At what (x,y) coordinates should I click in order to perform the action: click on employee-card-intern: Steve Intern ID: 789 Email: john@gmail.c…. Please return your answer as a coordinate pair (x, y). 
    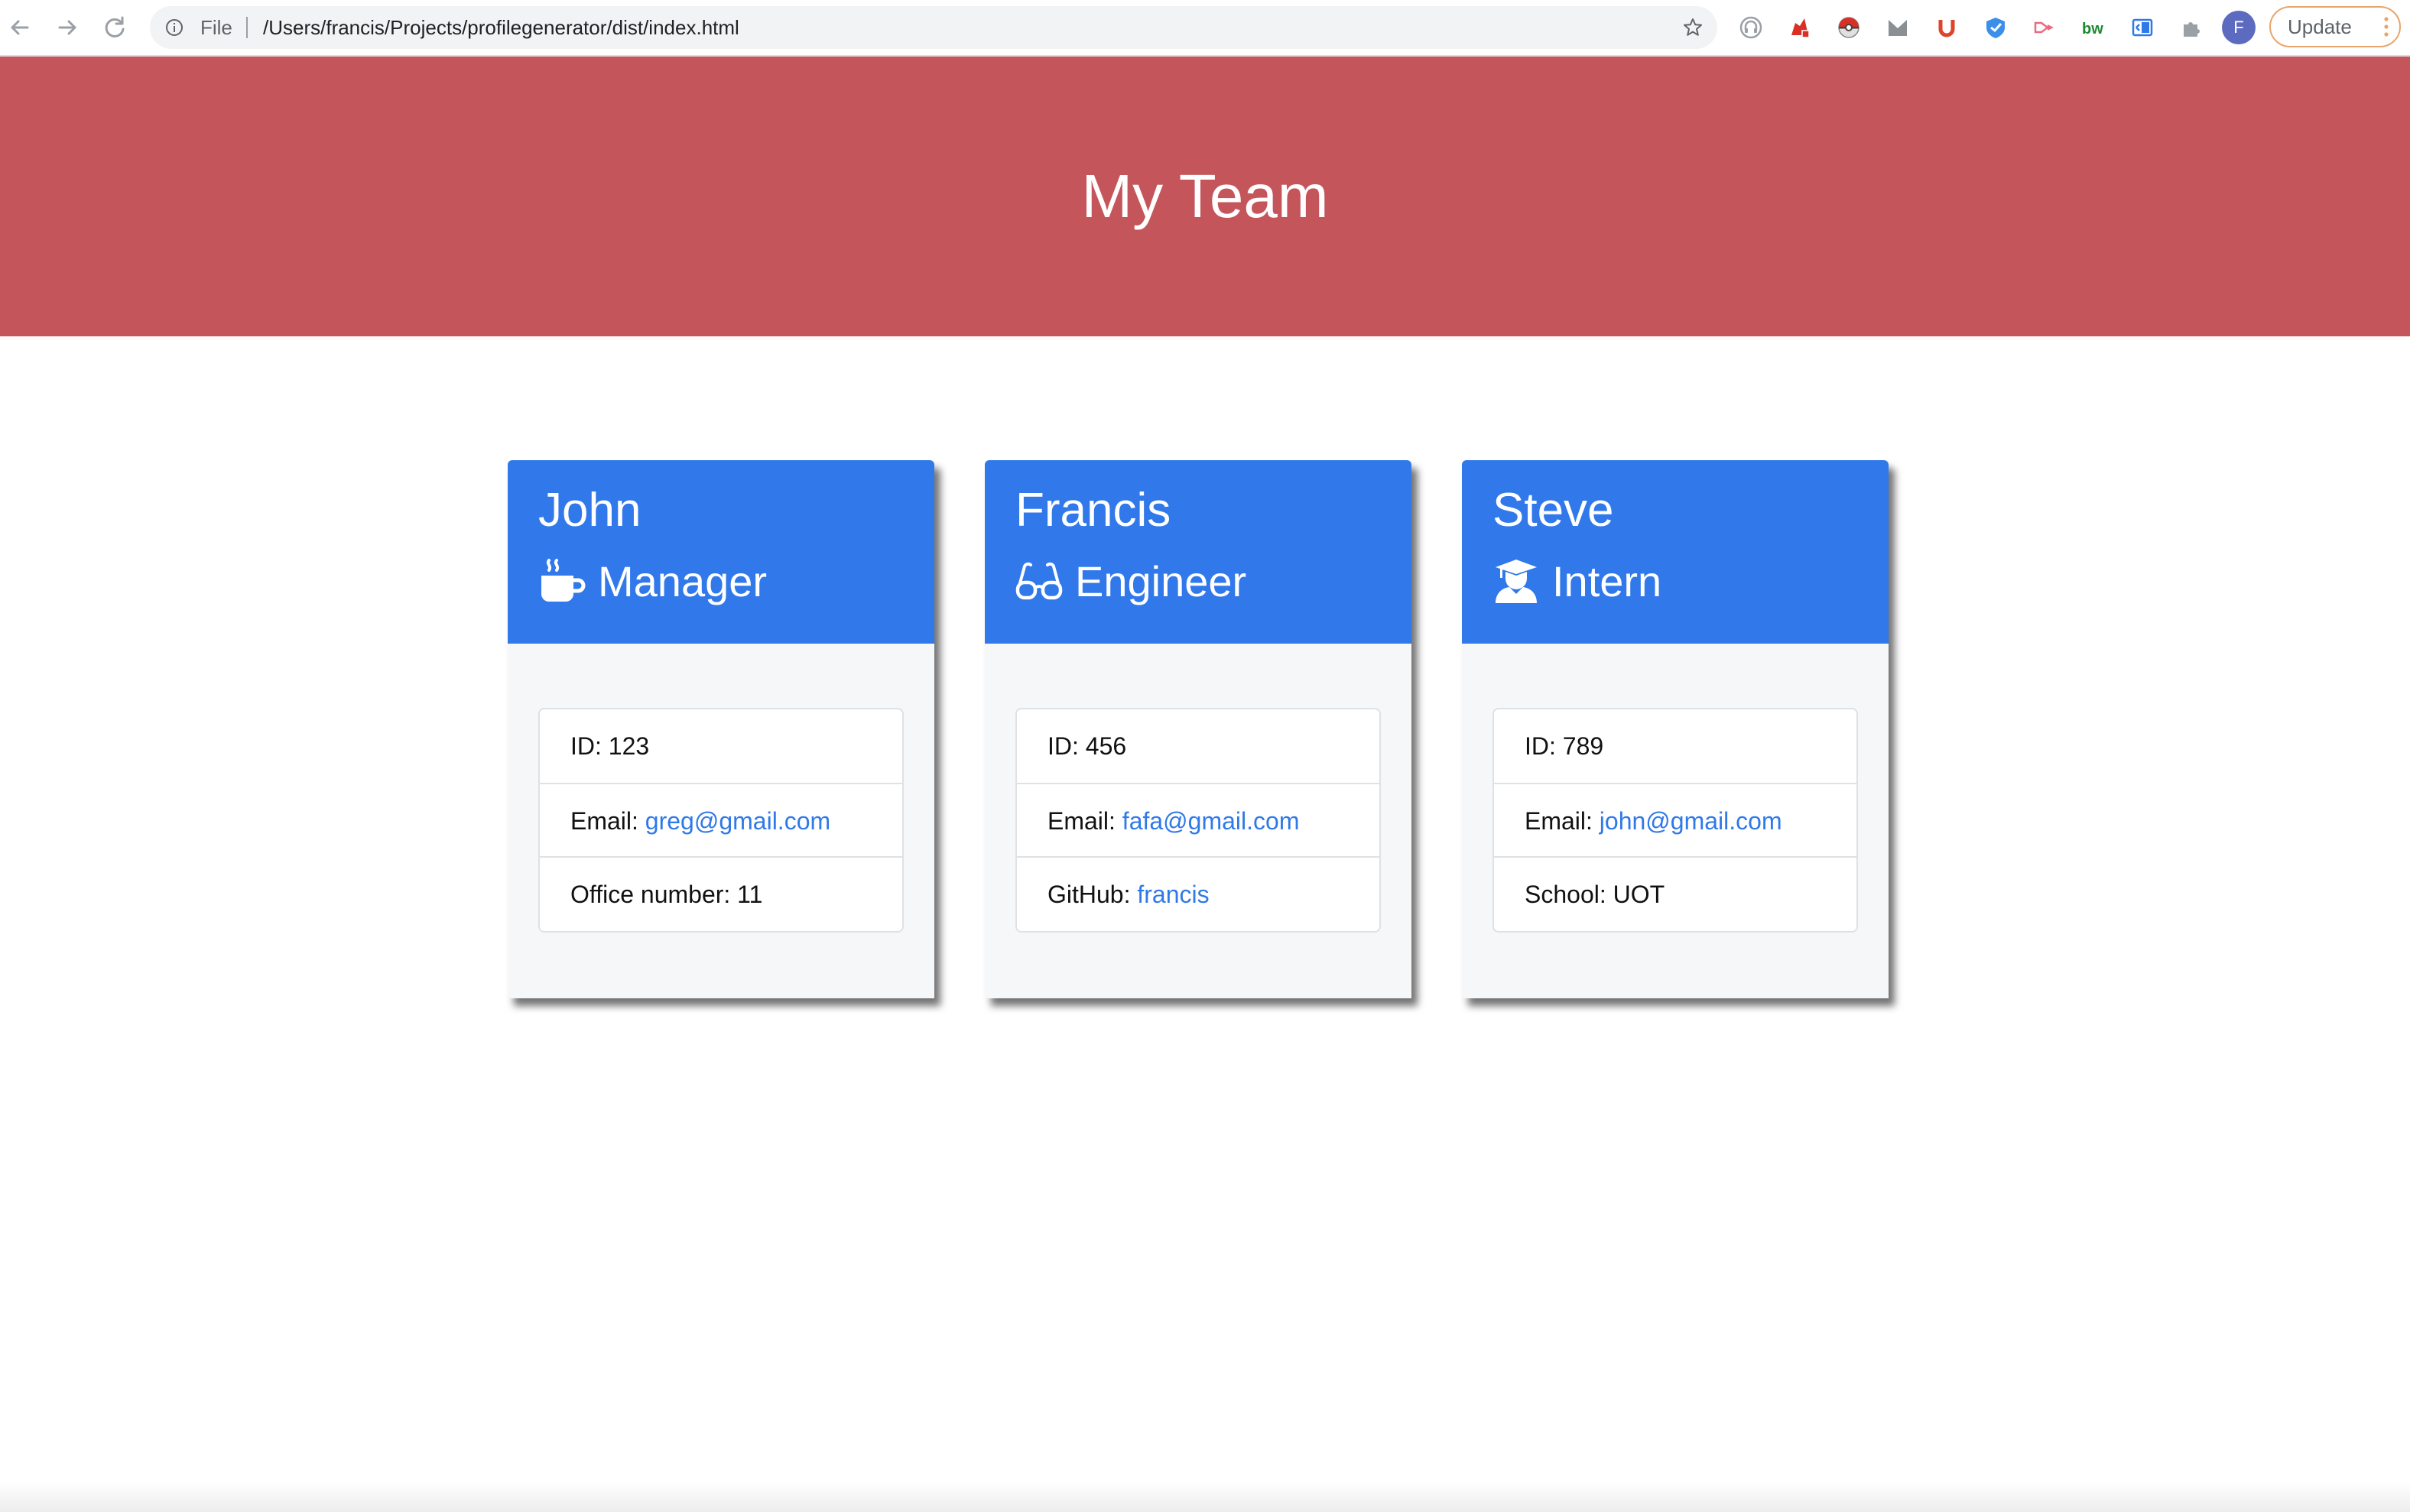
    Looking at the image, I should click on (1675, 729).